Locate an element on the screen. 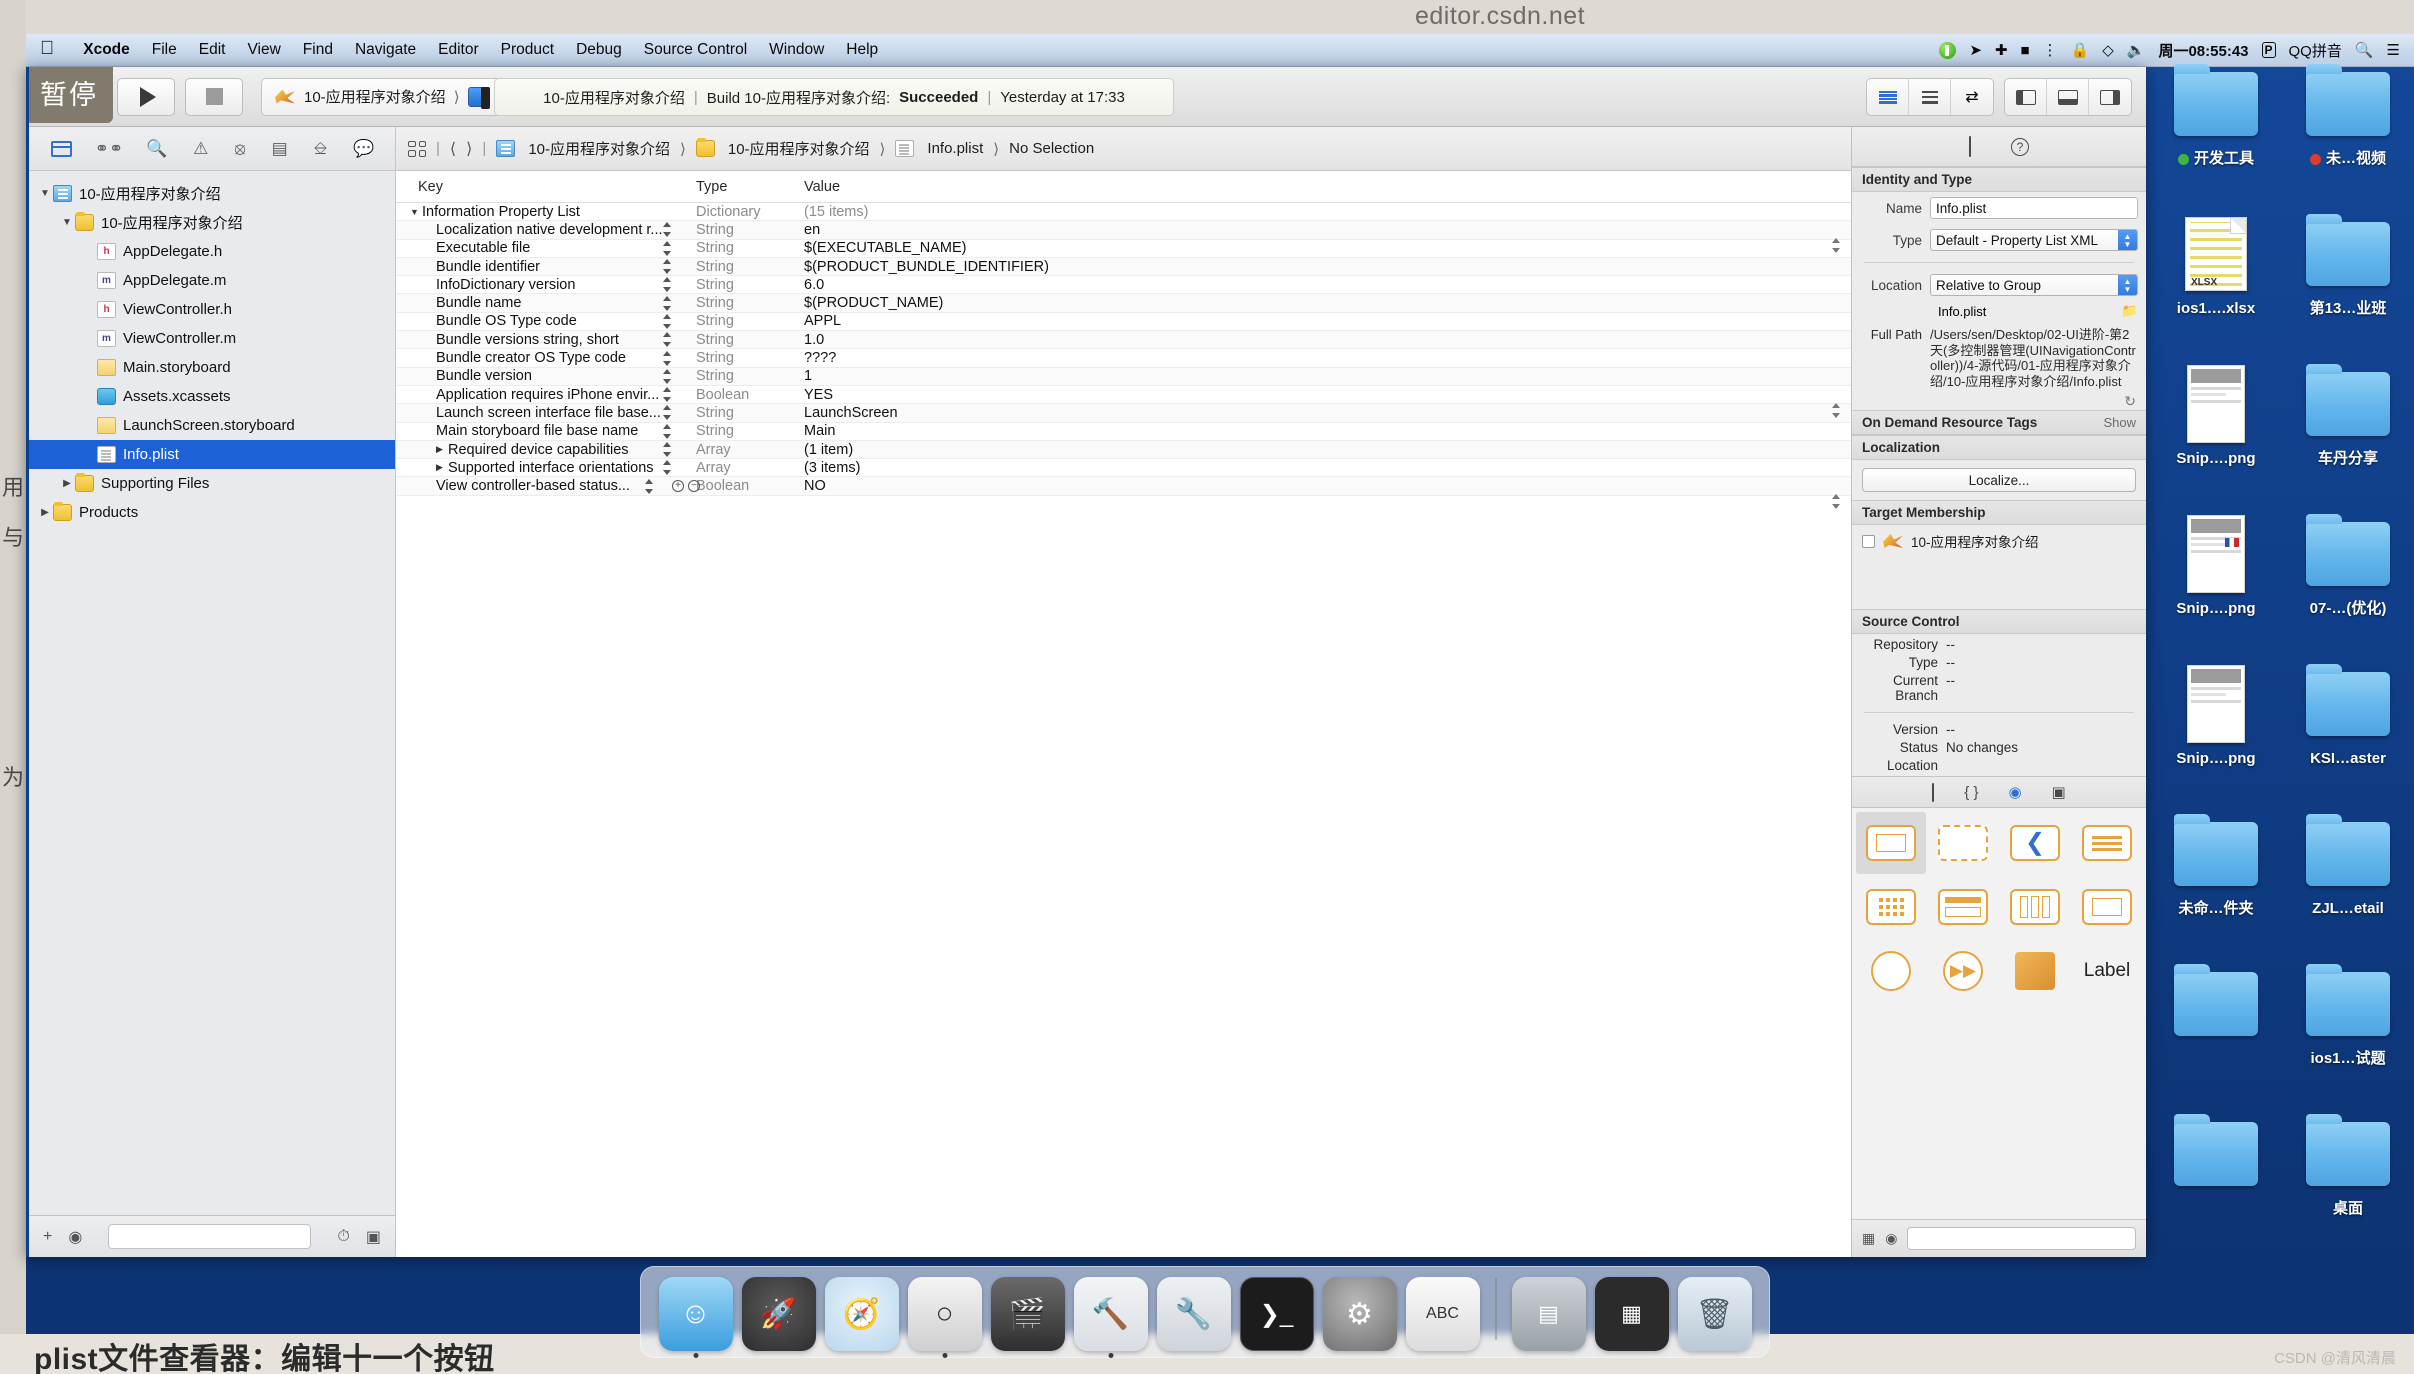 This screenshot has width=2414, height=1374. navigator-tab-bar: ⚭⚭ 🔍 ⚠ ⦻ ▤ ⎒ 💬 is located at coordinates (212, 149).